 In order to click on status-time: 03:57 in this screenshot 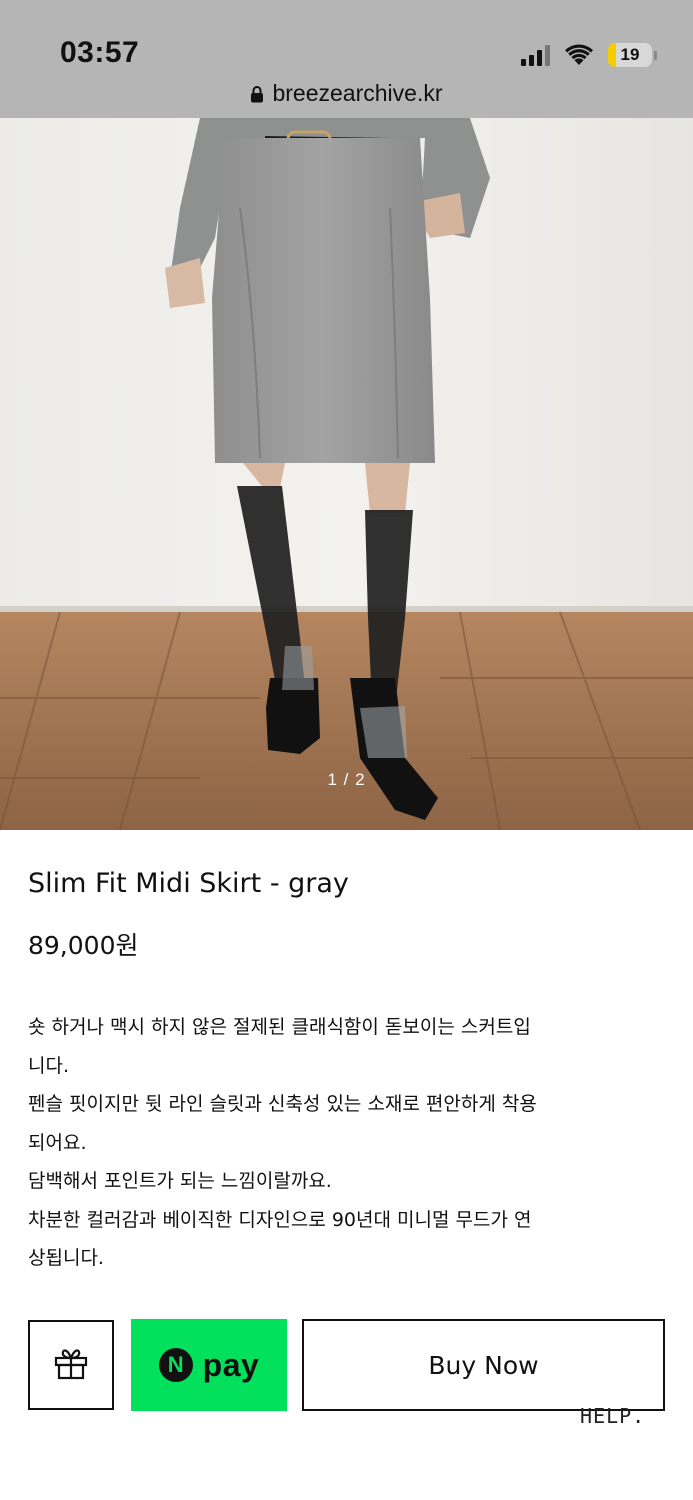, I will do `click(100, 52)`.